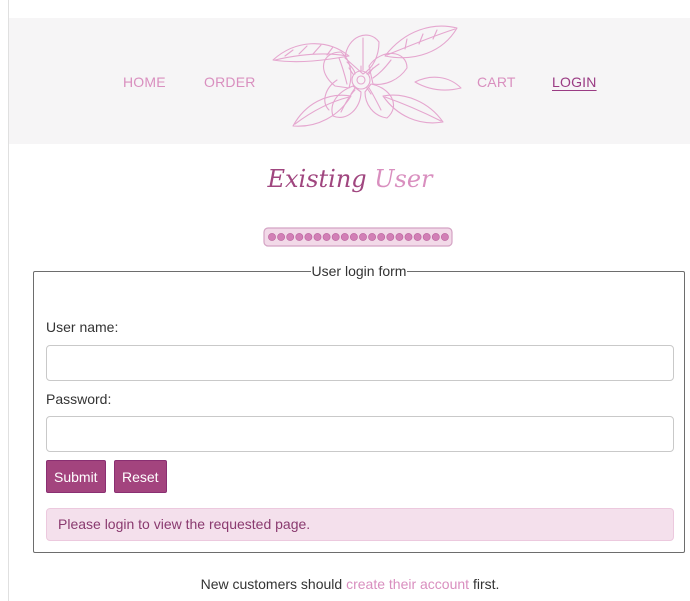 This screenshot has height=601, width=690. Describe the element at coordinates (574, 82) in the screenshot. I see `nav-login-link: LOGIN` at that location.